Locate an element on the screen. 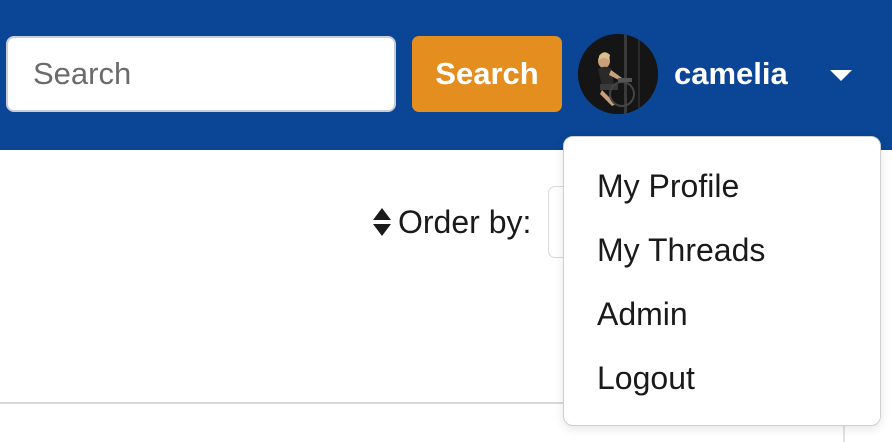 This screenshot has width=892, height=442. avatar-image is located at coordinates (618, 74).